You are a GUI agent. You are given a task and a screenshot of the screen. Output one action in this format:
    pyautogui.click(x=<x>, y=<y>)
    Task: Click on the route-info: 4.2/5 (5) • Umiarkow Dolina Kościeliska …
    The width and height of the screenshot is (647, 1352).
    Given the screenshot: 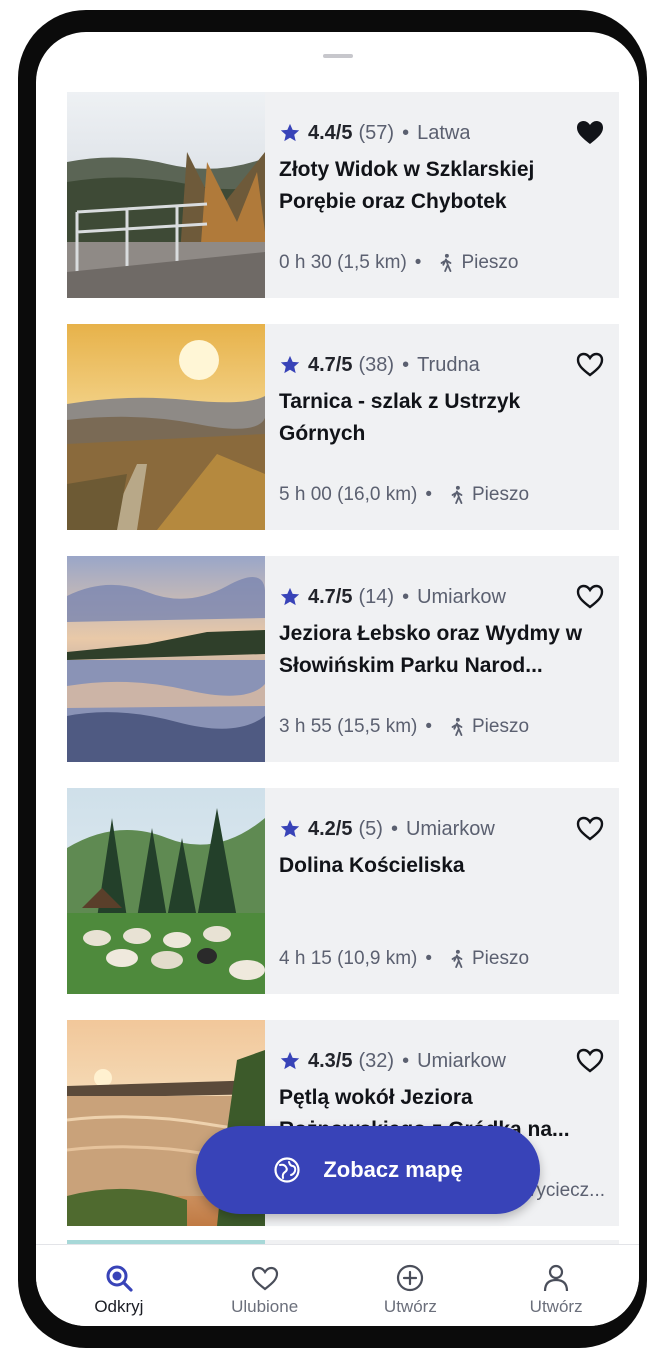 What is the action you would take?
    pyautogui.click(x=442, y=891)
    